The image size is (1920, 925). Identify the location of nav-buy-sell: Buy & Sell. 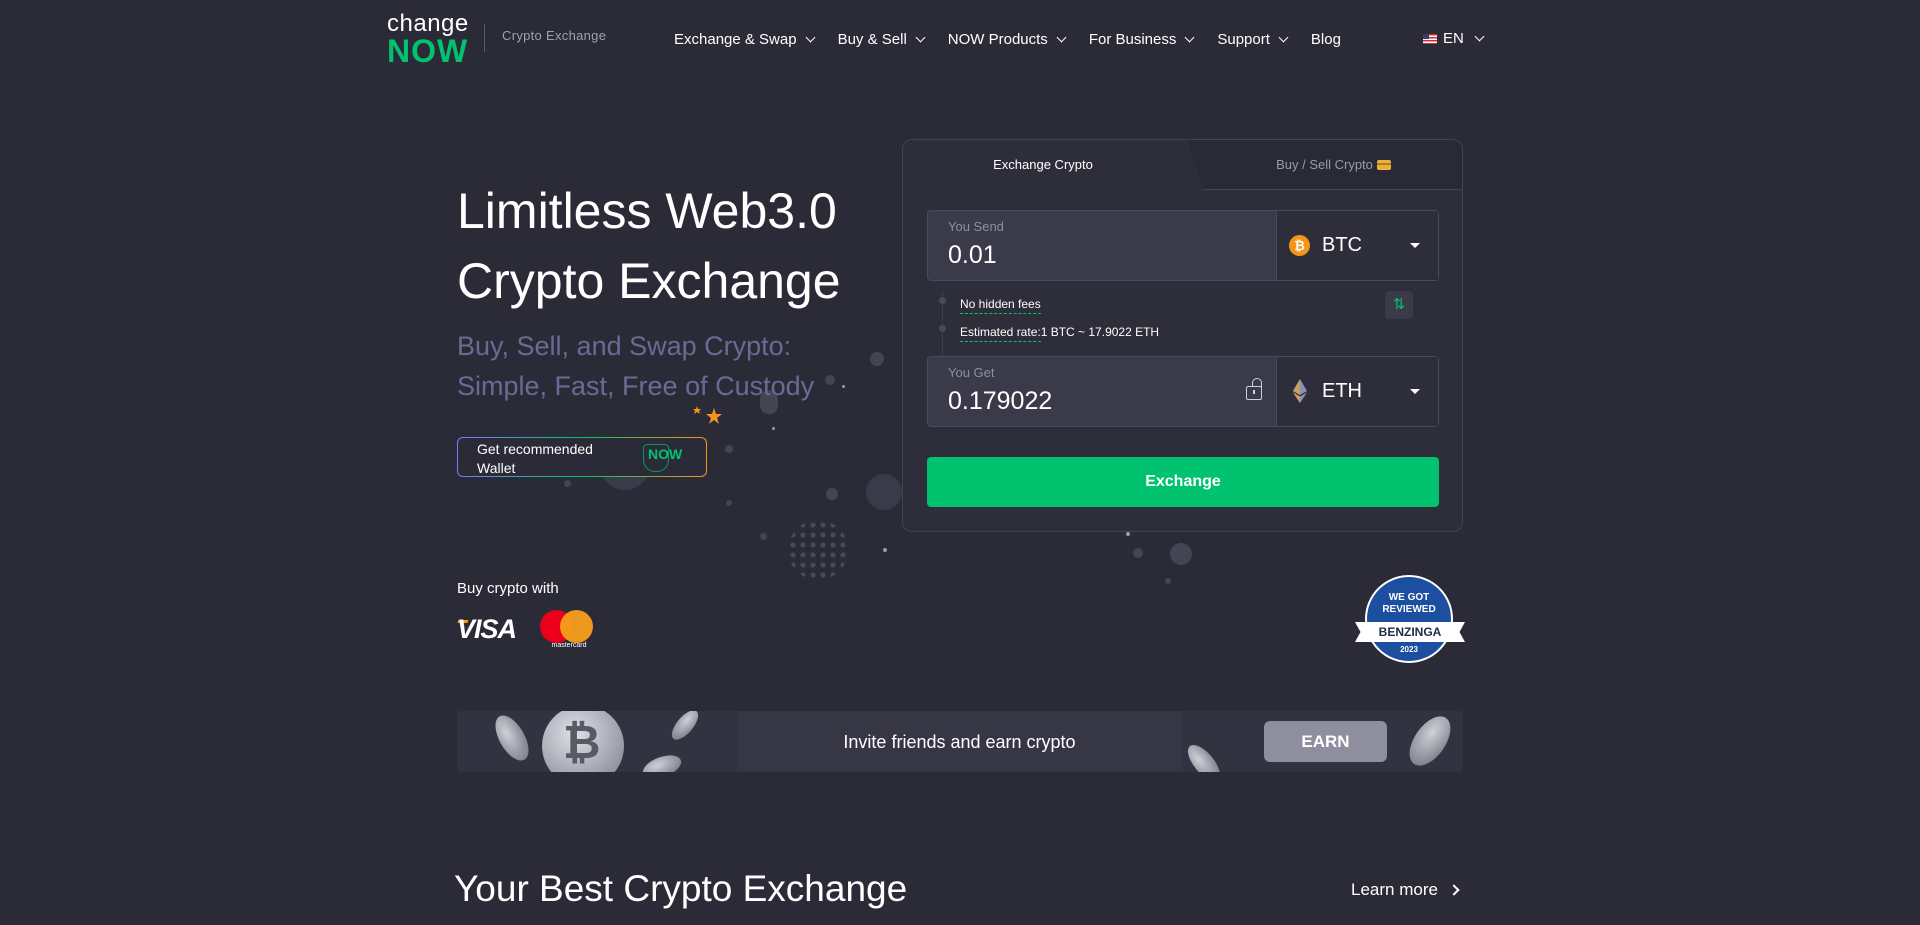
(881, 39).